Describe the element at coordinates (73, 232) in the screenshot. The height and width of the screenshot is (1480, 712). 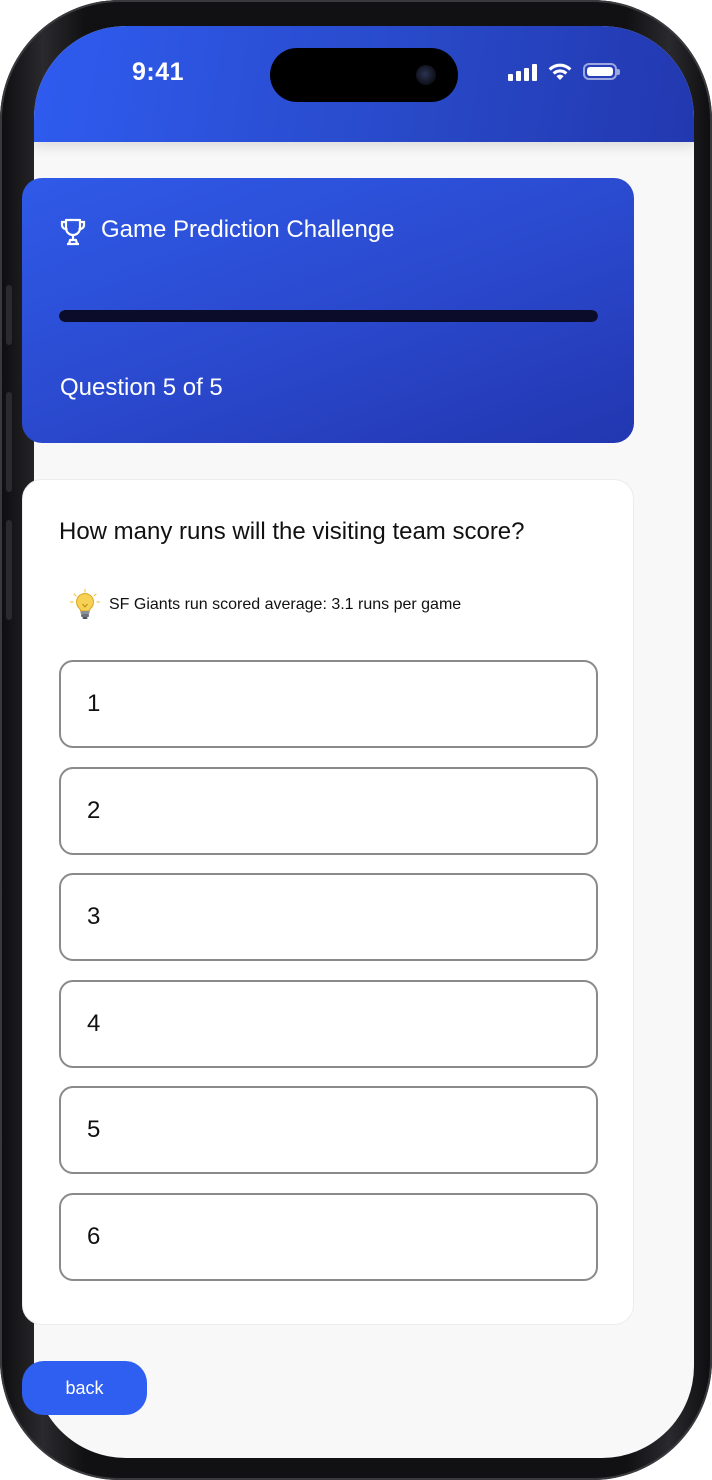
I see `trophy-icon` at that location.